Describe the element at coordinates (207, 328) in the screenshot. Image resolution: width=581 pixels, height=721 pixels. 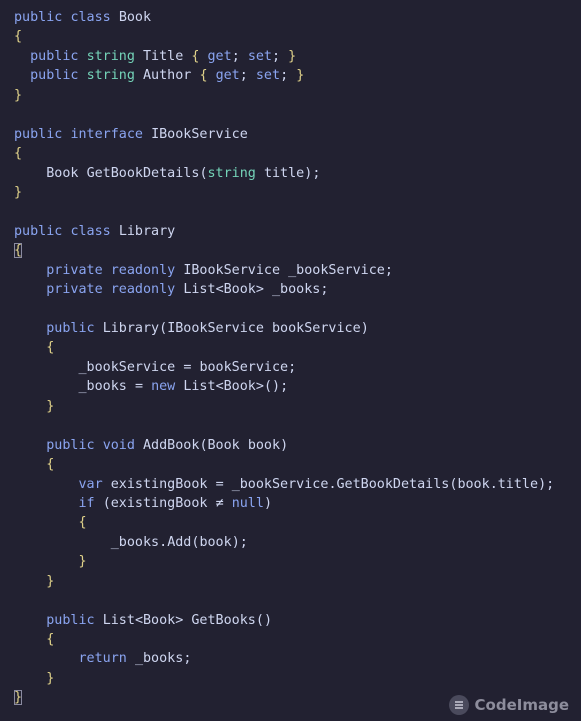
I see `code-line: public Library(IBookService bookService)` at that location.